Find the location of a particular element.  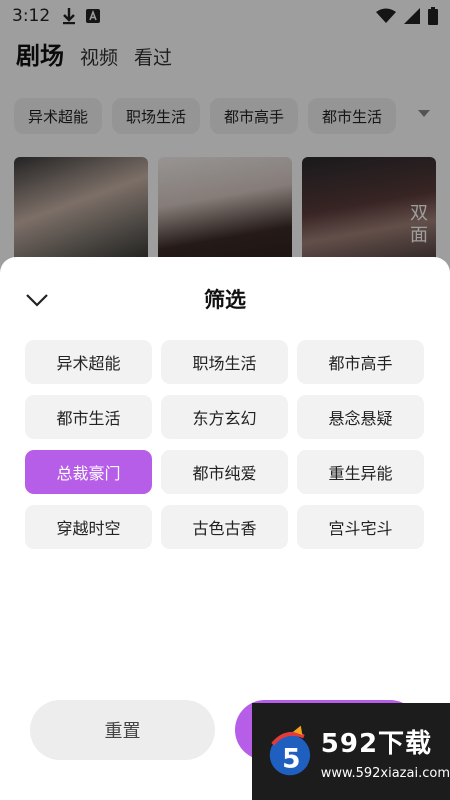

filter-chip: 都市高手 is located at coordinates (360, 362).